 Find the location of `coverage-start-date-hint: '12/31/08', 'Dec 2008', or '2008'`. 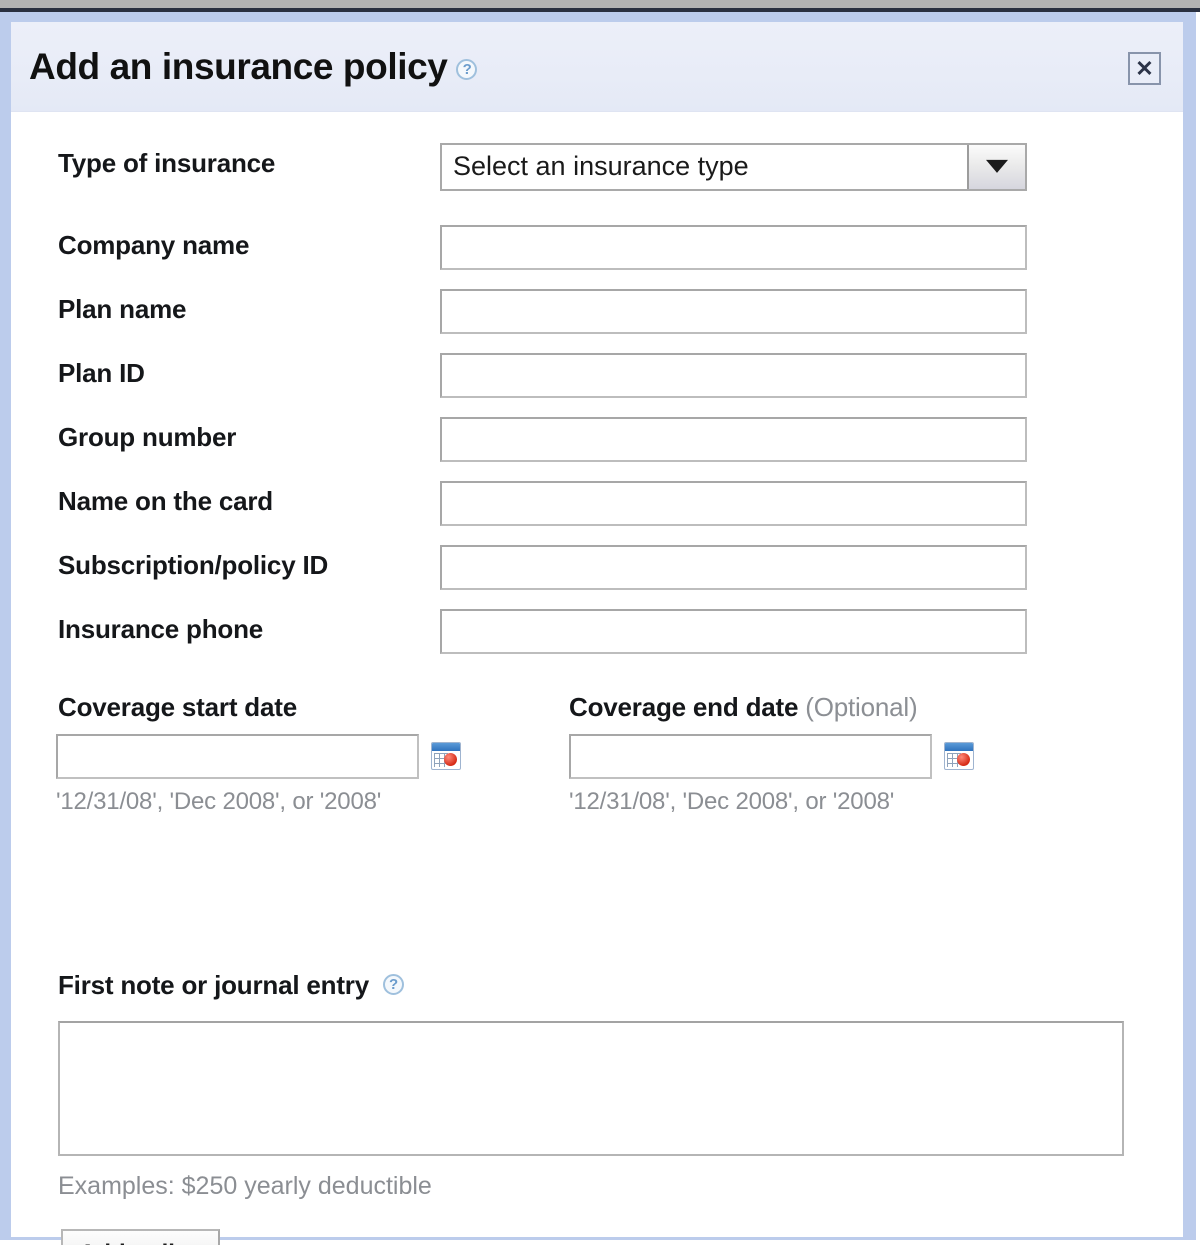

coverage-start-date-hint: '12/31/08', 'Dec 2008', or '2008' is located at coordinates (219, 801).